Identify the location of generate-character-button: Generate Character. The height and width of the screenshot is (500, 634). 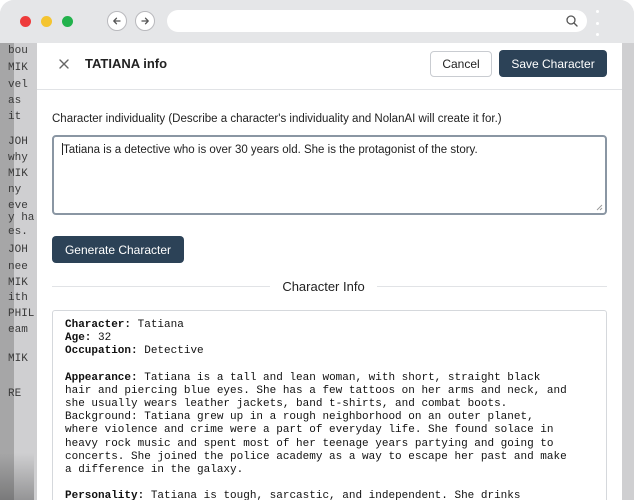
(118, 249).